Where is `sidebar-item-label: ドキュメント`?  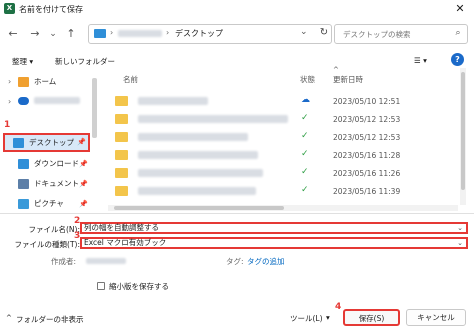 sidebar-item-label: ドキュメント is located at coordinates (56, 183).